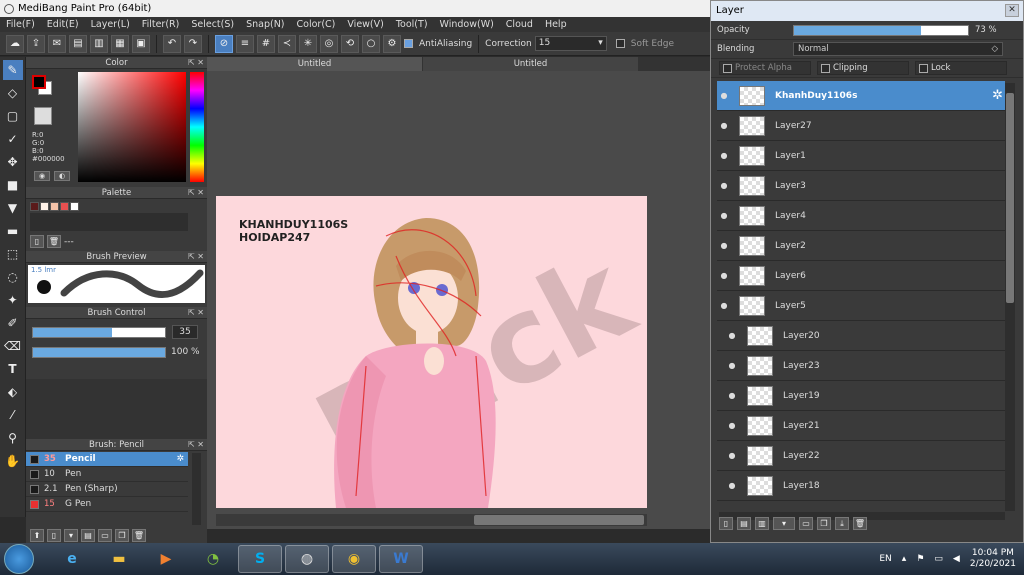 This screenshot has width=1024, height=575. I want to click on menu-item-edit: Edit(E), so click(63, 24).